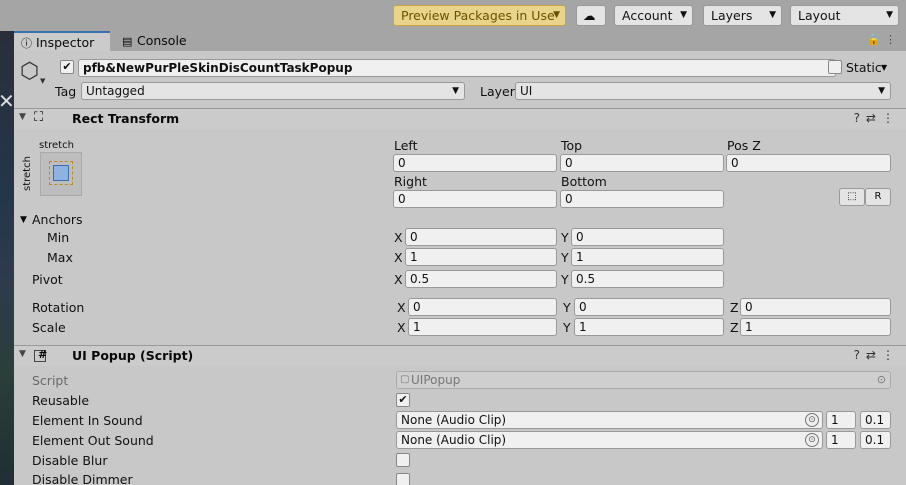  I want to click on cloud-icon: ☁, so click(589, 15).